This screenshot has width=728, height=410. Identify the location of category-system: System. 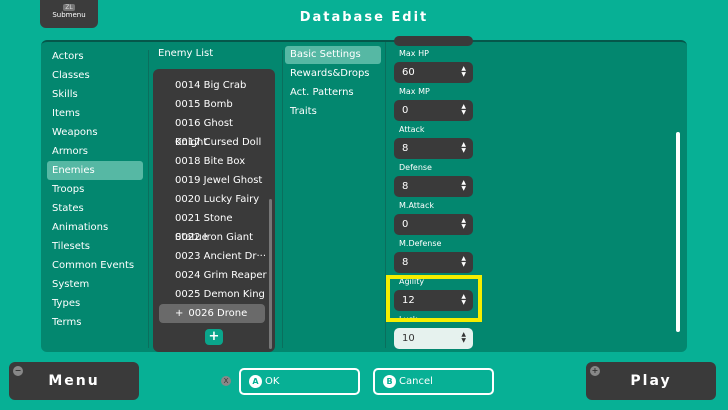
(95, 284).